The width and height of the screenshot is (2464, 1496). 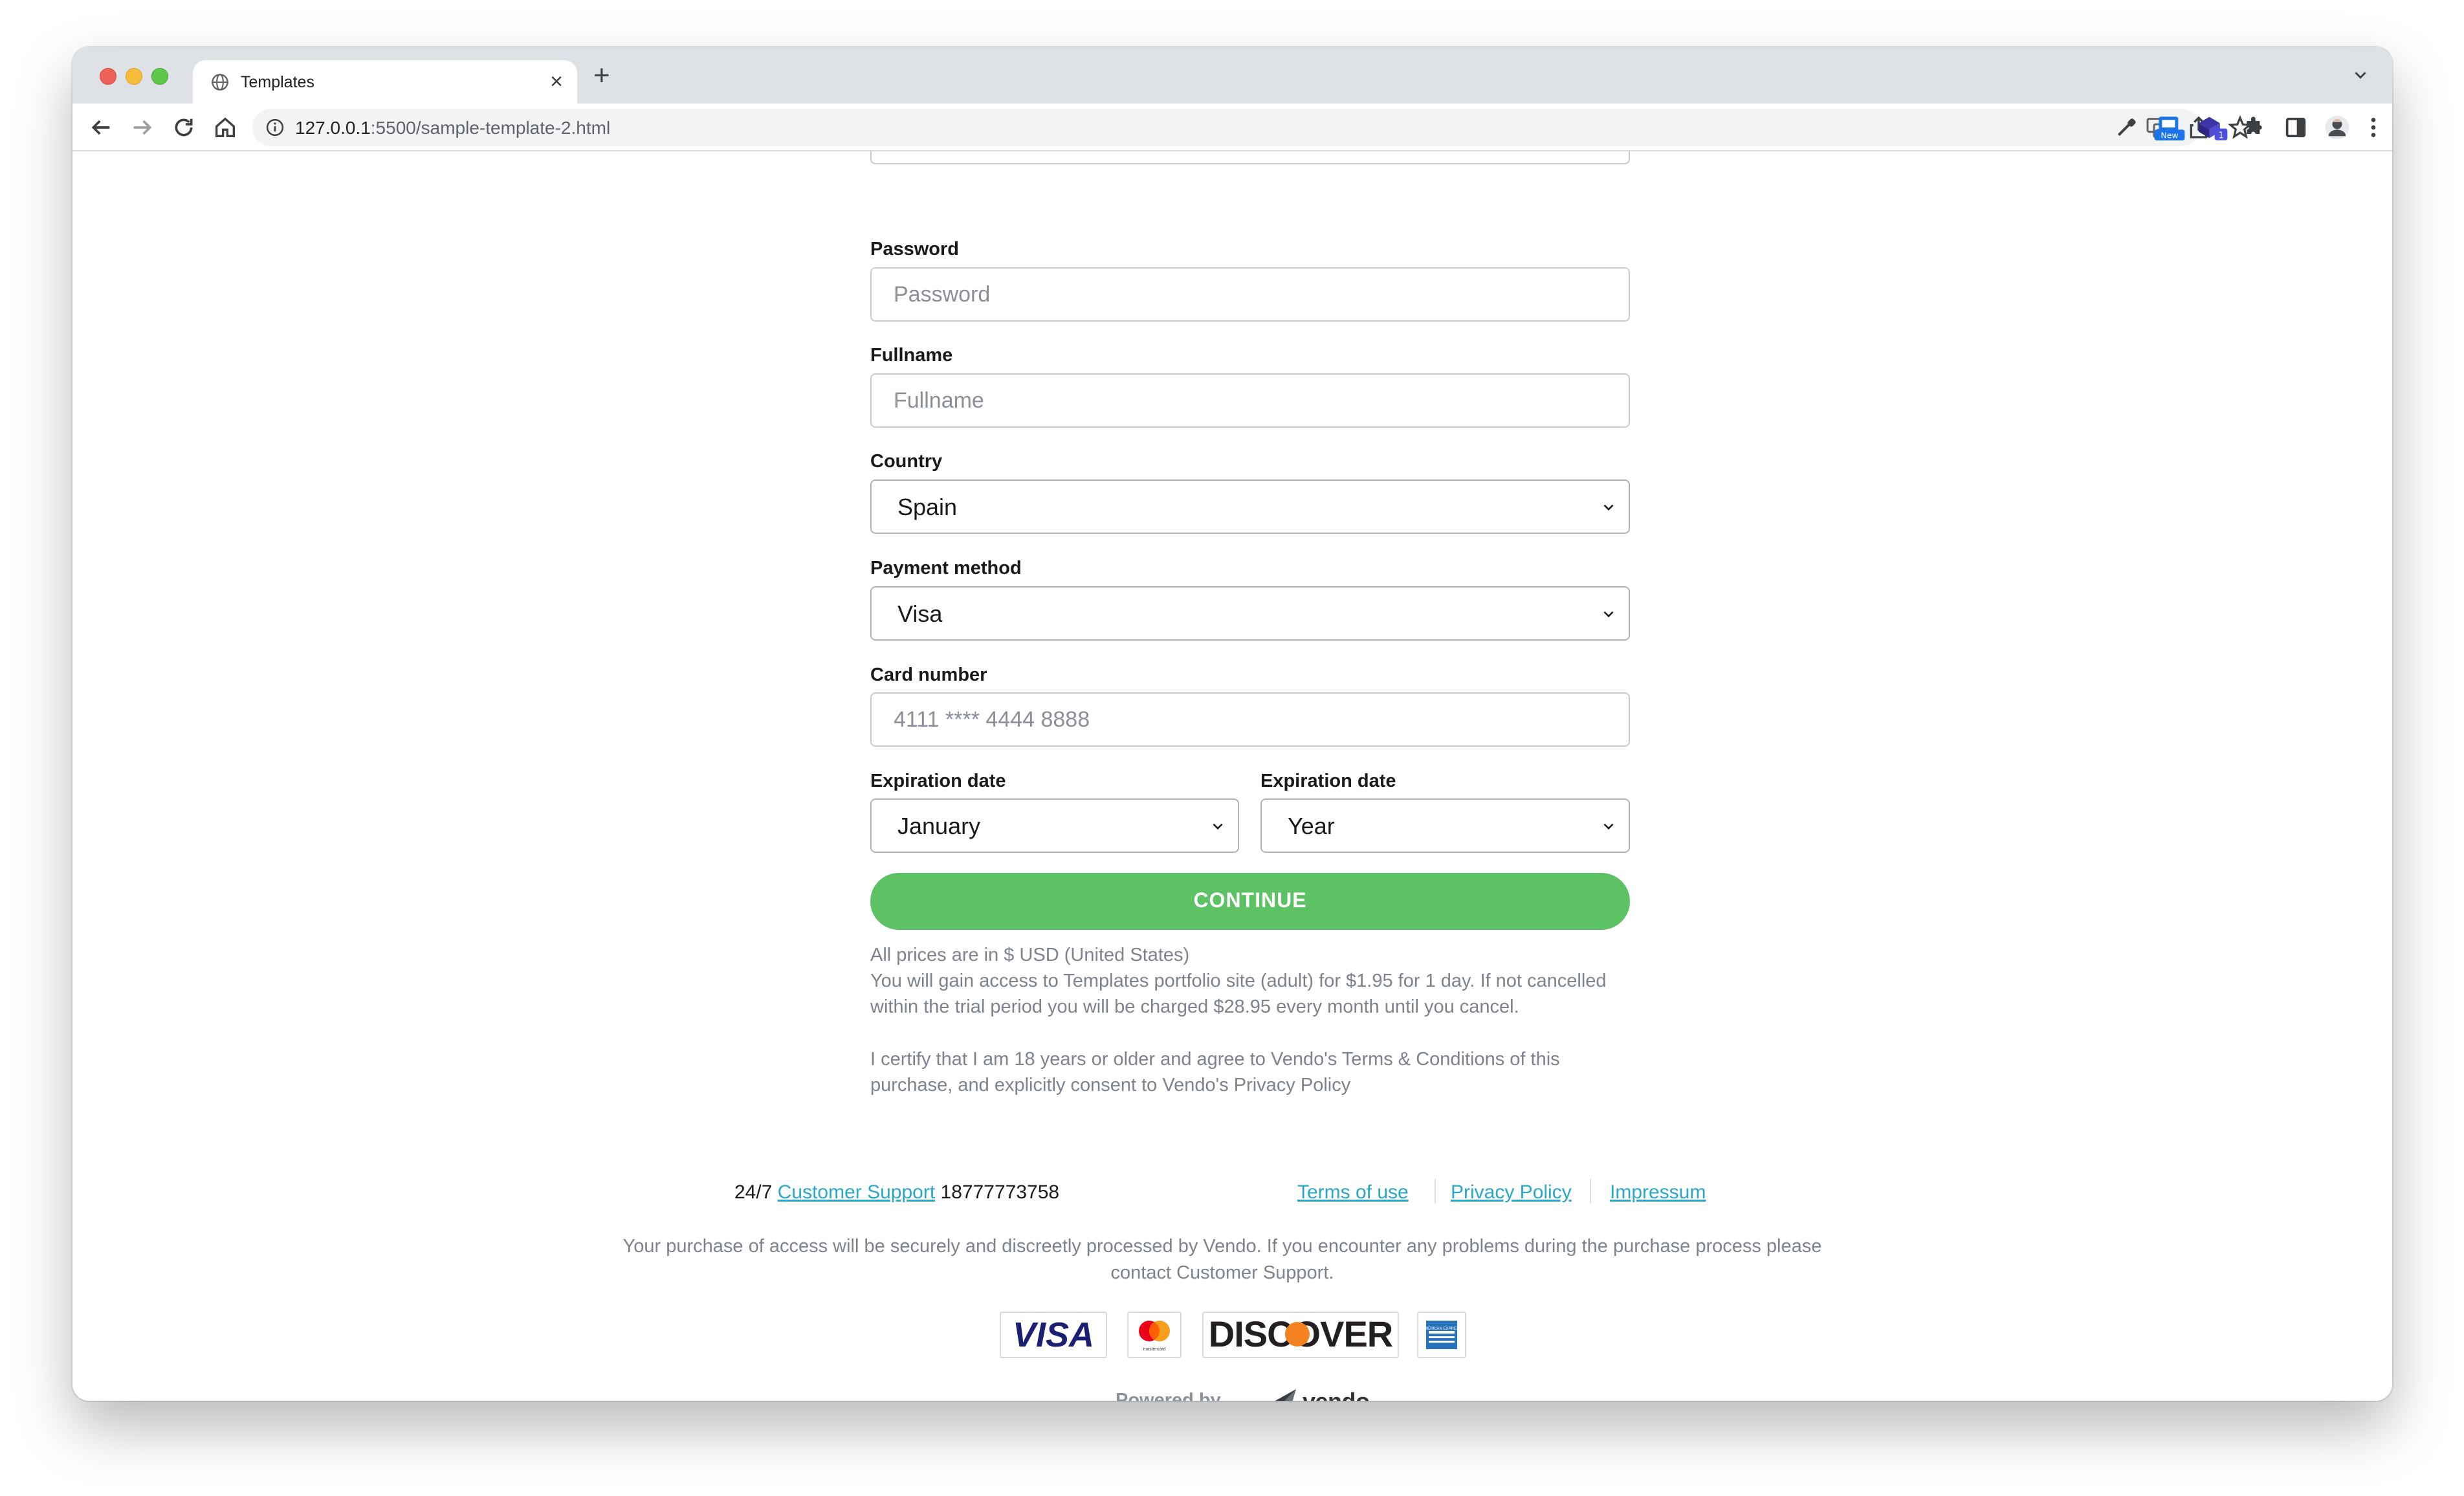 I want to click on support-prefix: 24/7, so click(x=753, y=1192).